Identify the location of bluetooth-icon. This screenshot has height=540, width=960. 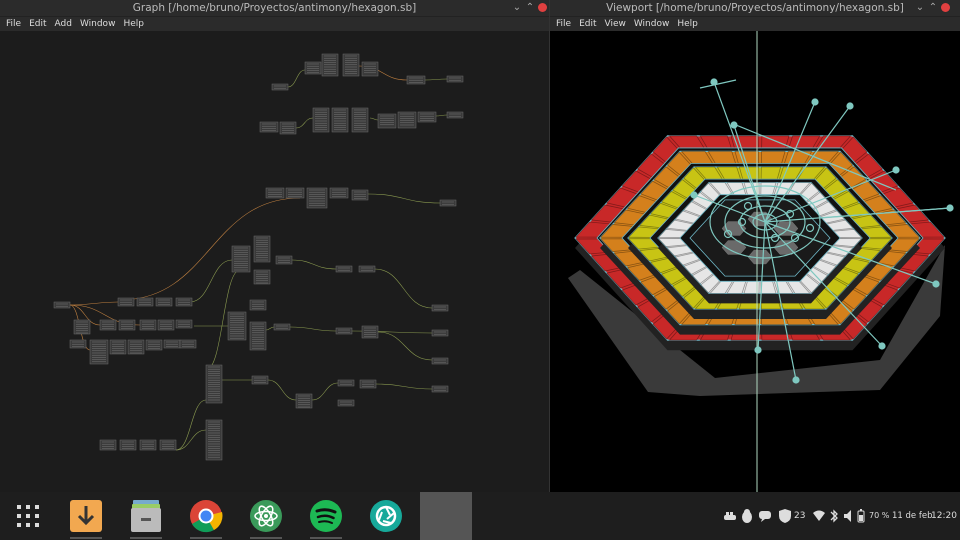
(834, 524).